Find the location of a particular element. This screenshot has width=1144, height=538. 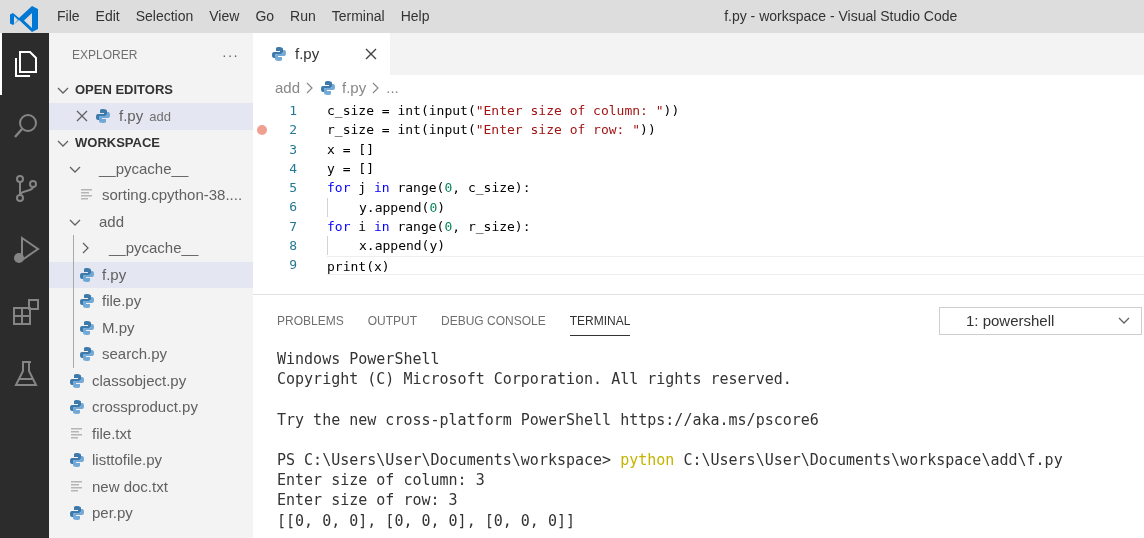

panel-tab: DEBUG CONSOLE is located at coordinates (493, 321).